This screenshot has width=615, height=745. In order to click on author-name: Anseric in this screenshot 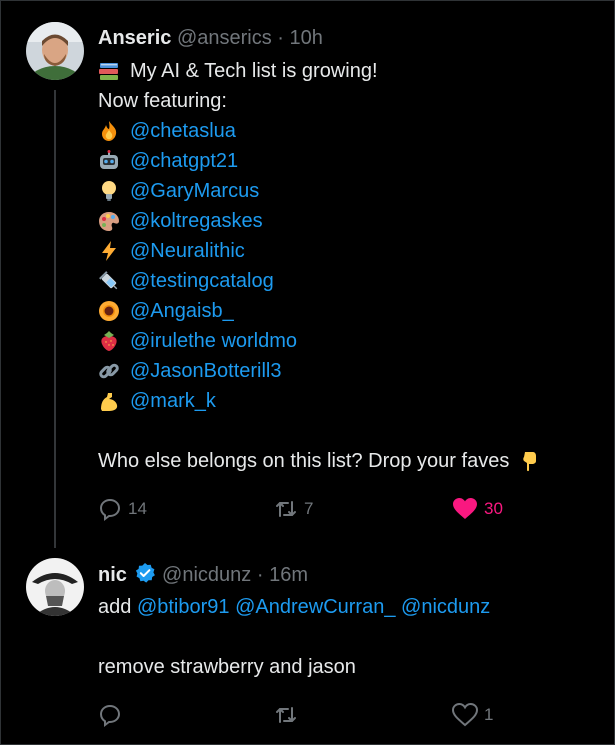, I will do `click(134, 38)`.